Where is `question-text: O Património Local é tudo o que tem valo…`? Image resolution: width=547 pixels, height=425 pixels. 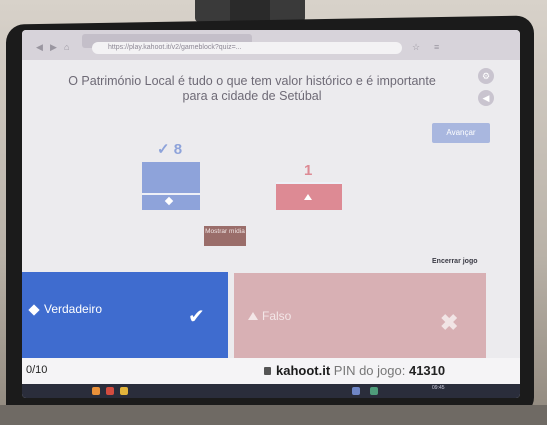 question-text: O Património Local é tudo o que tem valo… is located at coordinates (252, 88).